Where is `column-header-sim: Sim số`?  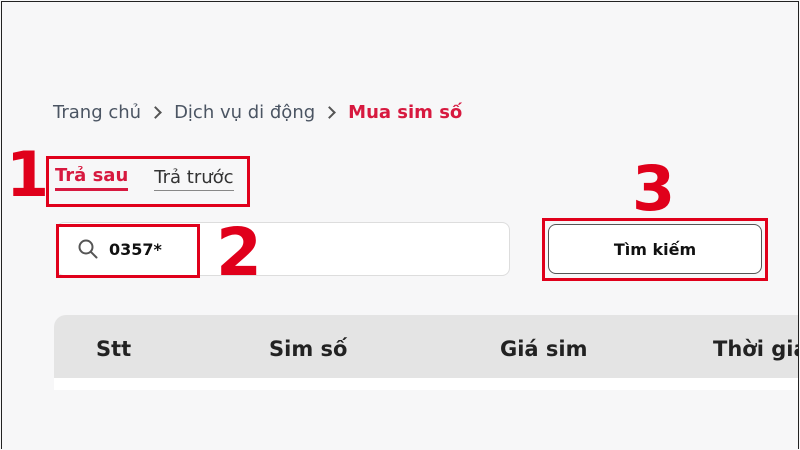
column-header-sim: Sim số is located at coordinates (308, 349).